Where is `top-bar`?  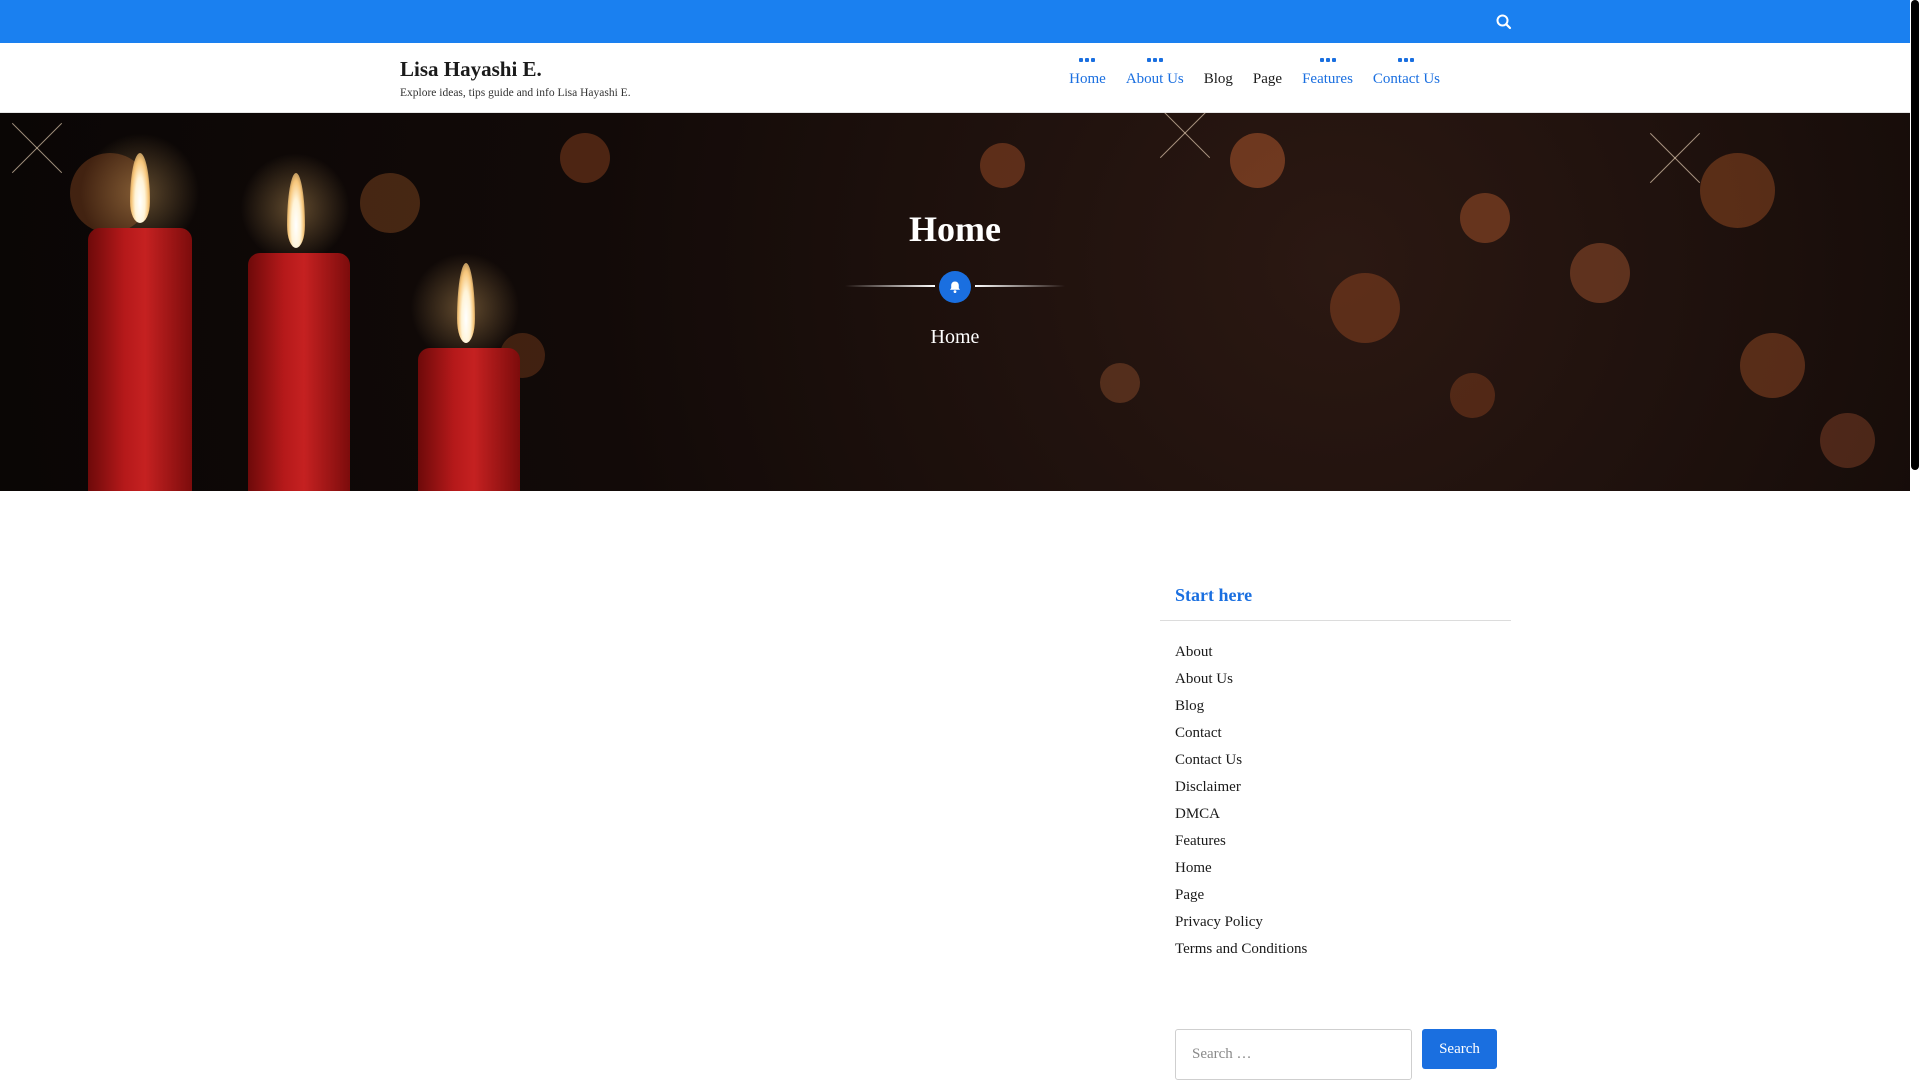
top-bar is located at coordinates (955, 21).